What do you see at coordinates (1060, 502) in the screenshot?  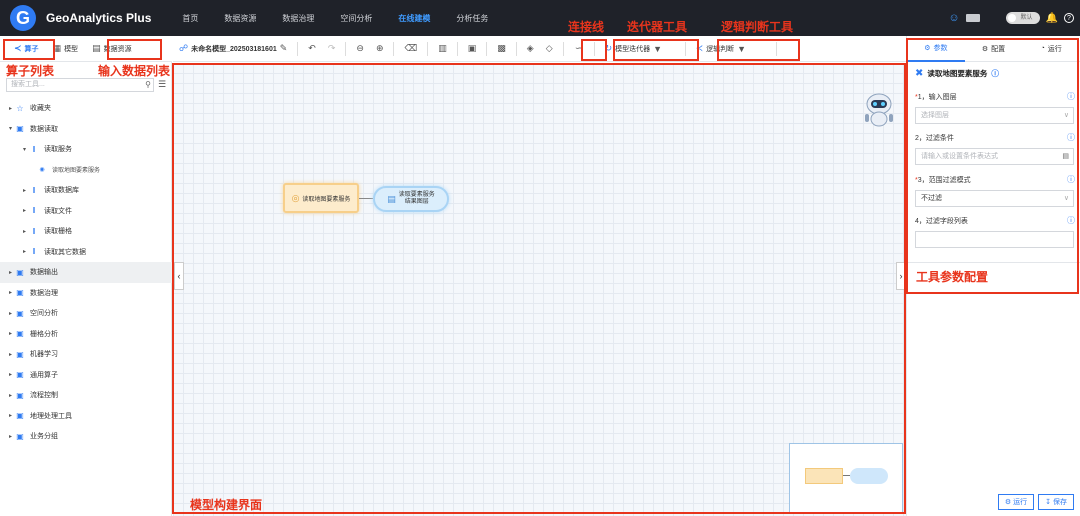 I see `save-button-label: 保存` at bounding box center [1060, 502].